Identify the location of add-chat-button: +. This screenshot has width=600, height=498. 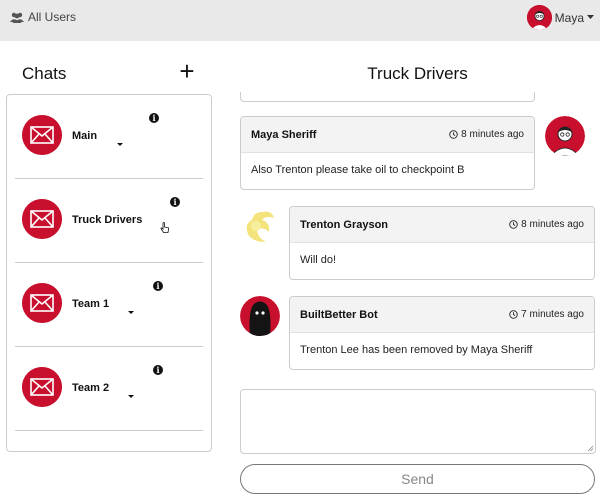
(187, 71).